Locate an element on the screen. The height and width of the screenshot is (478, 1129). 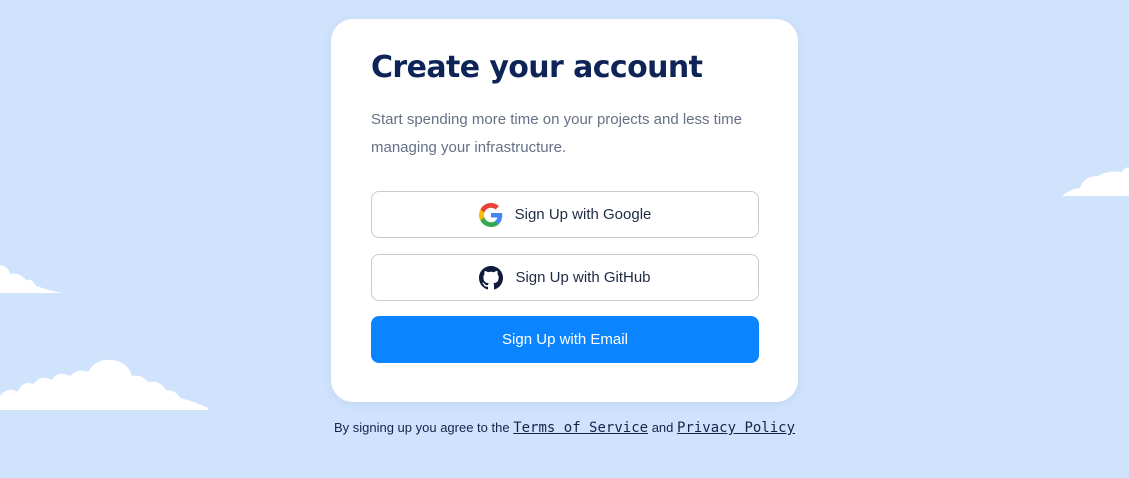
cloud-right is located at coordinates (1095, 181).